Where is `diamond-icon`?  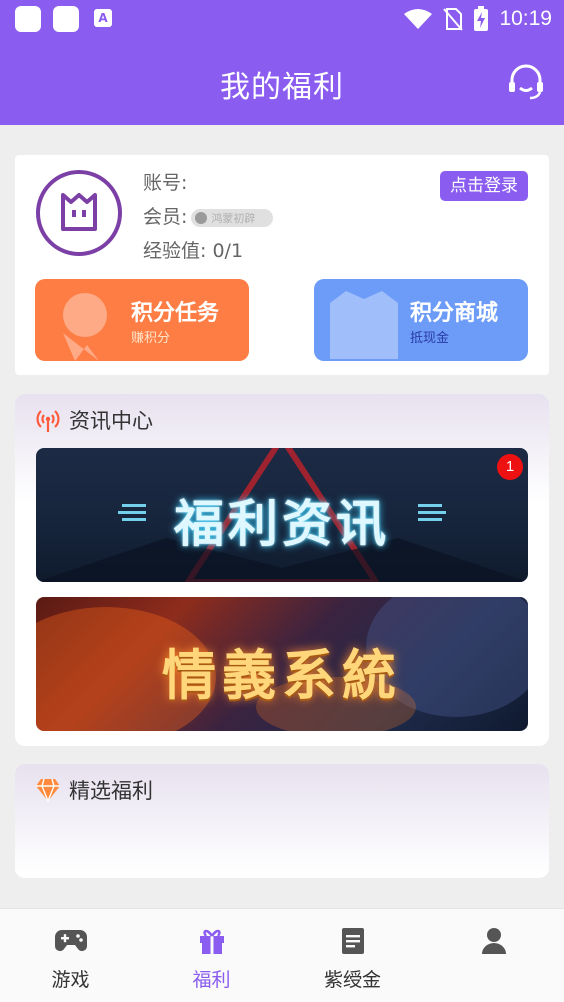
diamond-icon is located at coordinates (48, 790).